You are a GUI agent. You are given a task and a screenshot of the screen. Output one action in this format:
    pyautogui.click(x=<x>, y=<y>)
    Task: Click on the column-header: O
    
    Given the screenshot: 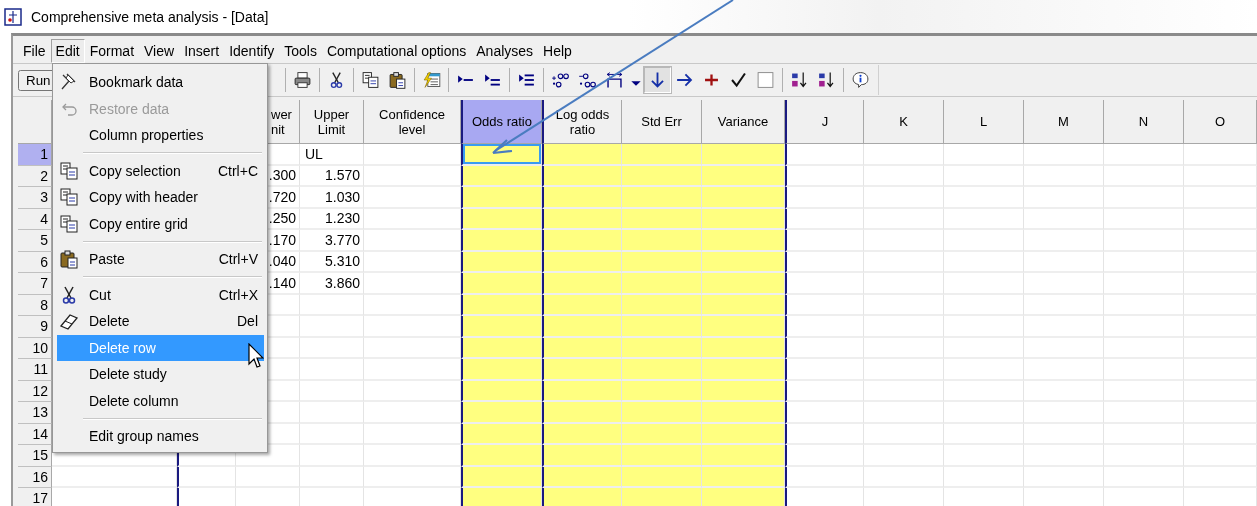 What is the action you would take?
    pyautogui.click(x=1220, y=122)
    